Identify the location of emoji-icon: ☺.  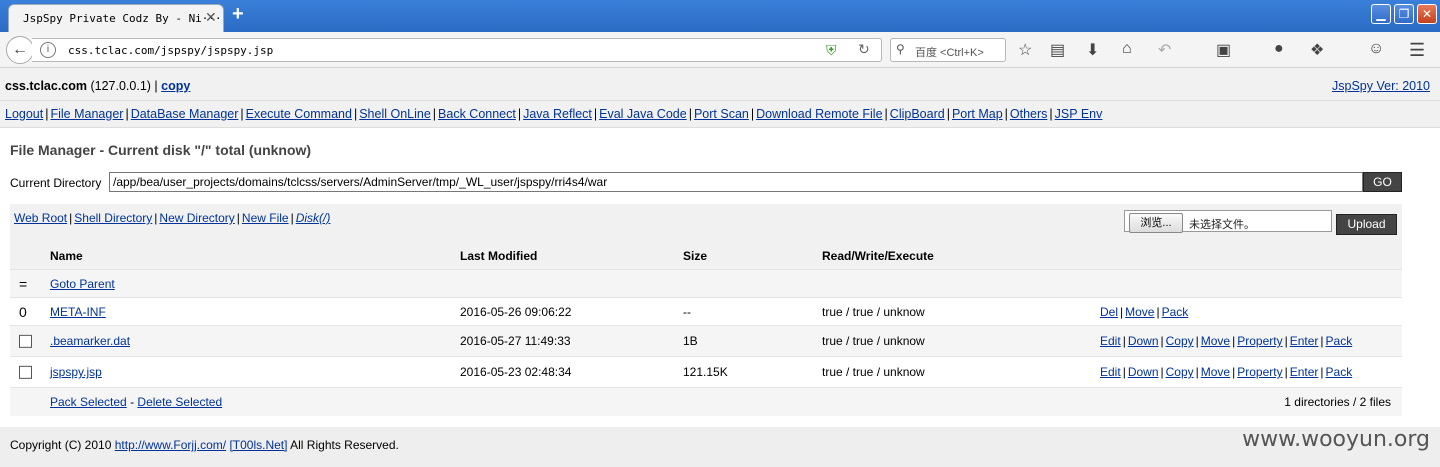
(1376, 49).